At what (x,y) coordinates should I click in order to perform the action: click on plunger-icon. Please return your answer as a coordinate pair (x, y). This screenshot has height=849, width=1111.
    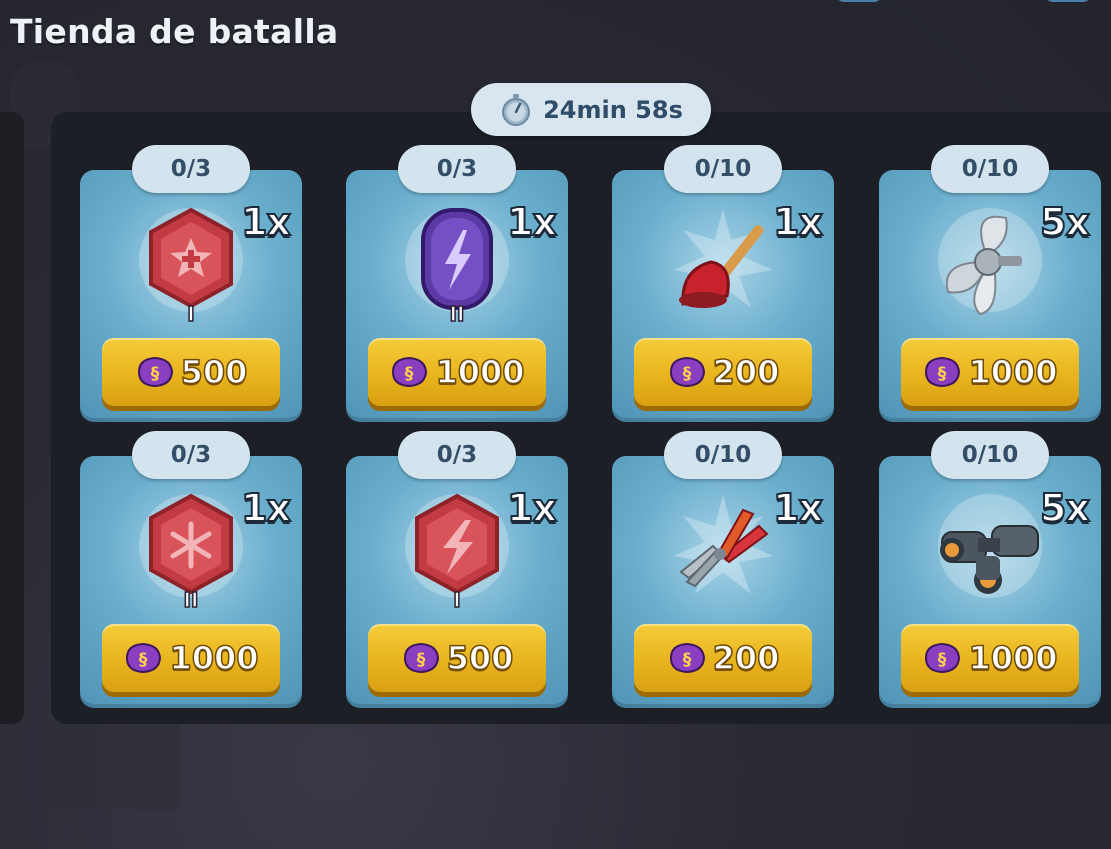
    Looking at the image, I should click on (723, 258).